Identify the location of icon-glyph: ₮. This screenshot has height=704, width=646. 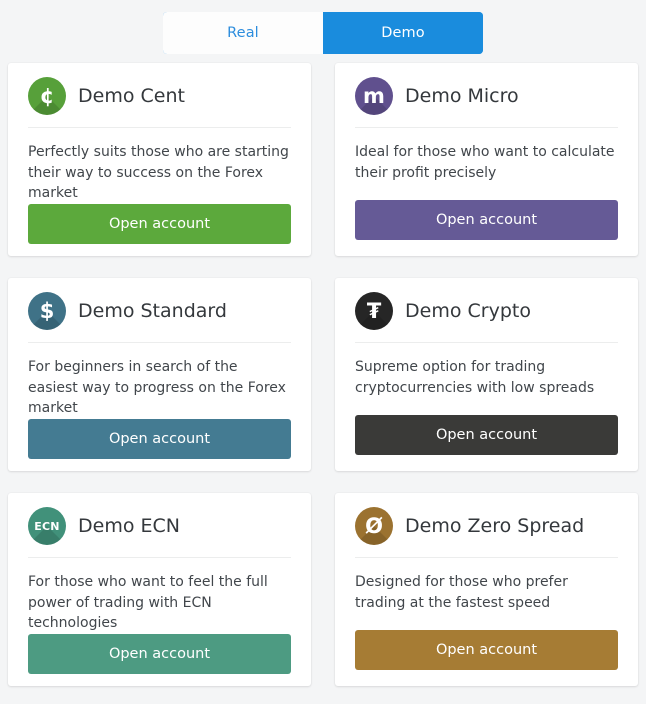
(374, 310).